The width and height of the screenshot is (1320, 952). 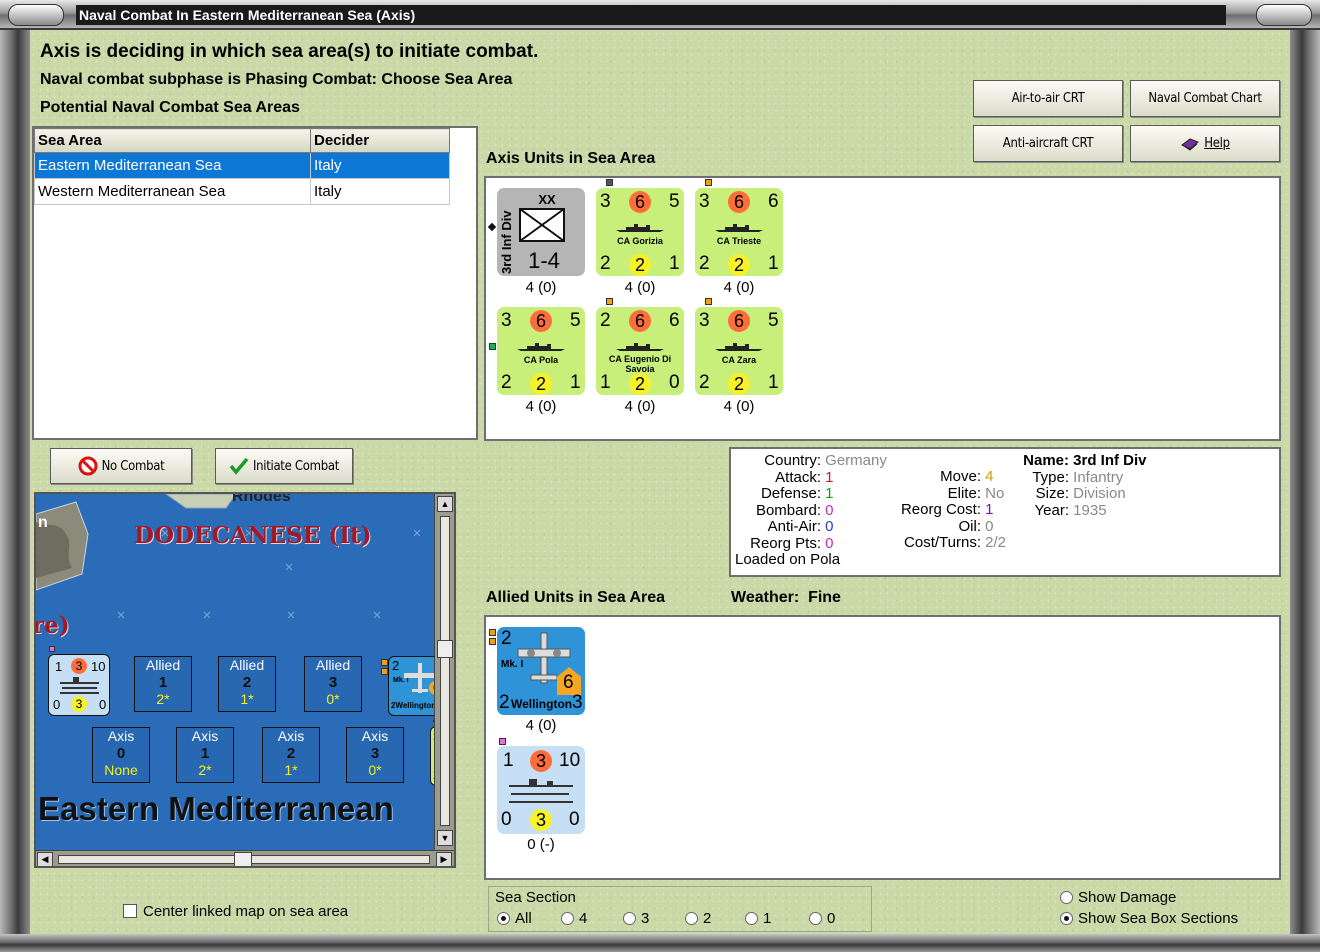 What do you see at coordinates (1205, 143) in the screenshot?
I see `help-button: Help` at bounding box center [1205, 143].